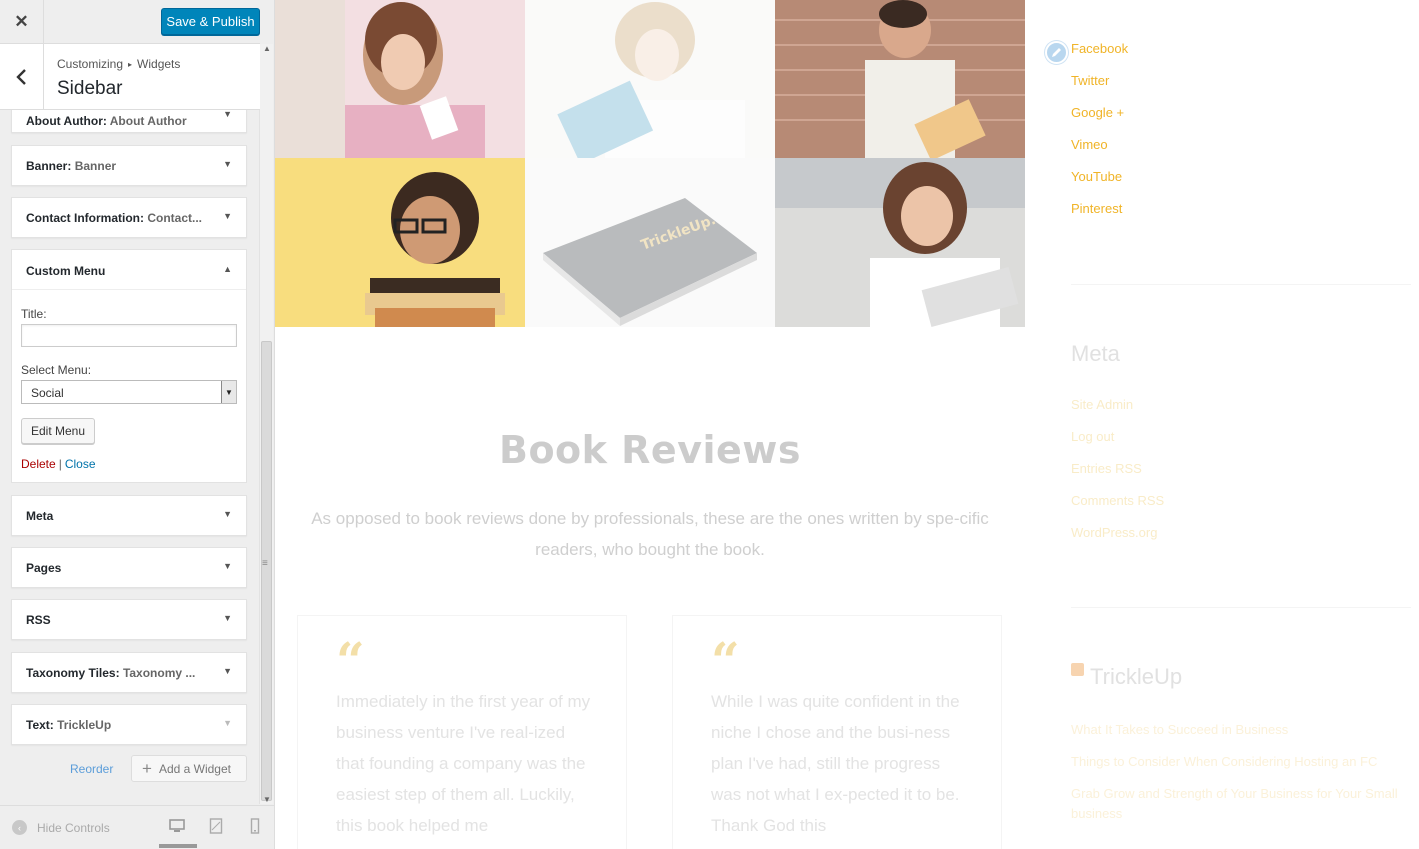  I want to click on widget-name: Pages, so click(44, 568).